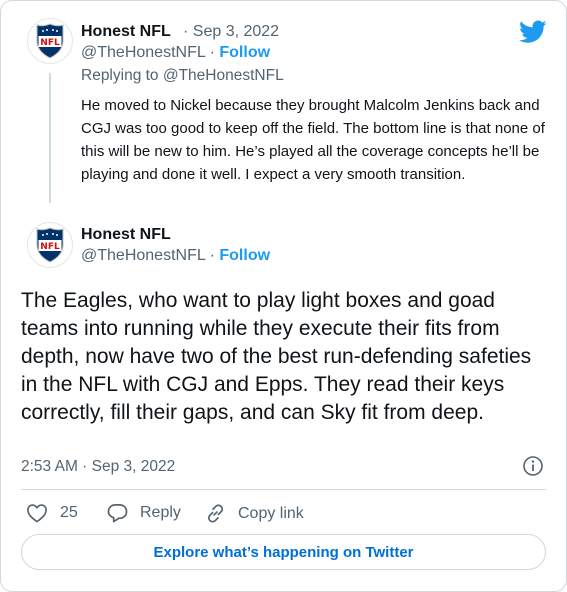 The image size is (567, 592). Describe the element at coordinates (160, 512) in the screenshot. I see `reply-label: Reply` at that location.